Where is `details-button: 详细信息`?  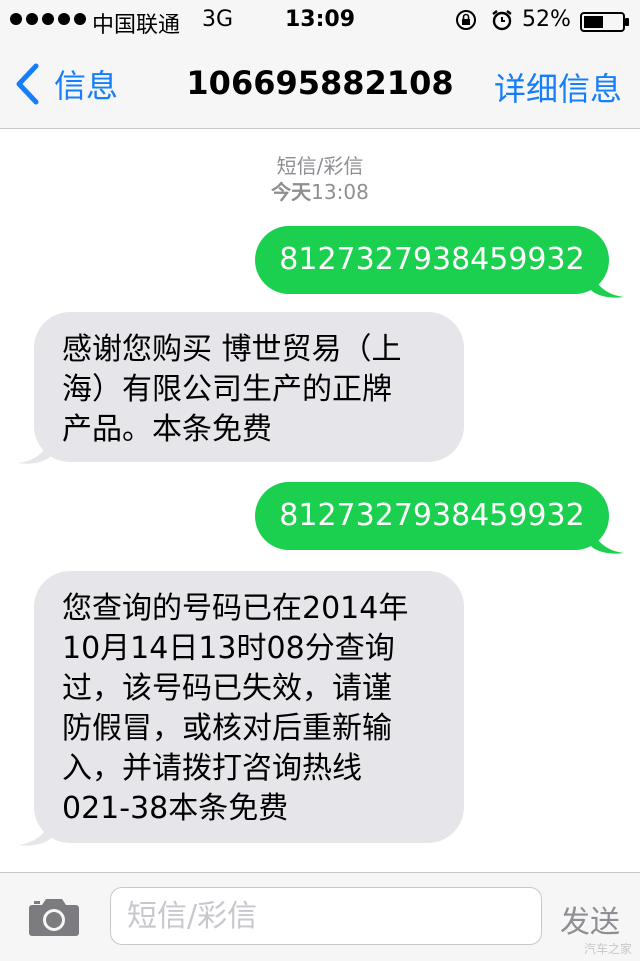 details-button: 详细信息 is located at coordinates (558, 87).